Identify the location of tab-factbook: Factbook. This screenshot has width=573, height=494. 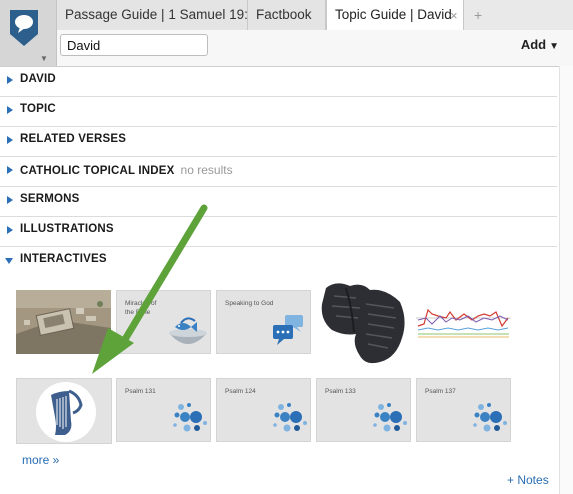
(287, 15).